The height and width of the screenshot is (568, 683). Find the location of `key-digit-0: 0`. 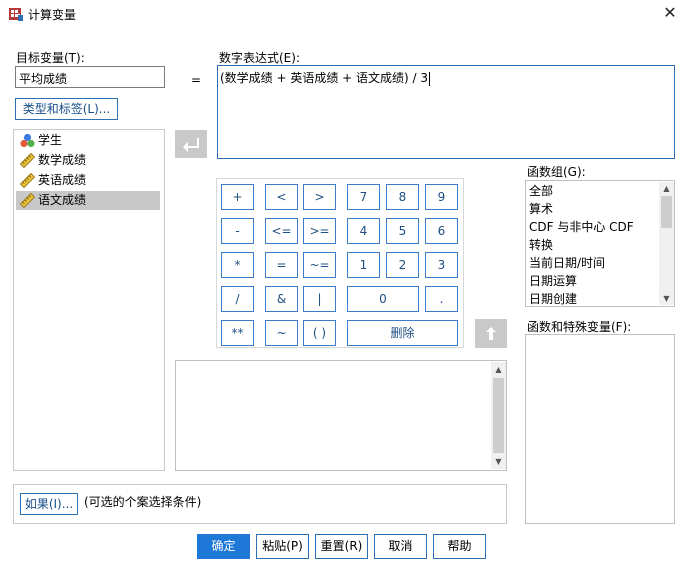

key-digit-0: 0 is located at coordinates (383, 299).